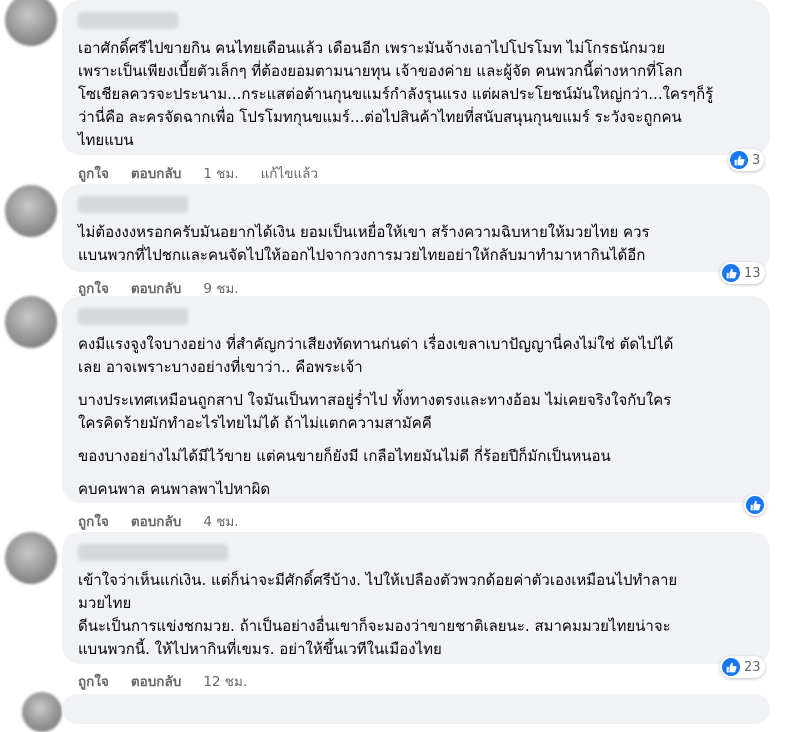  What do you see at coordinates (225, 681) in the screenshot?
I see `timestamp: 12 ชม.` at bounding box center [225, 681].